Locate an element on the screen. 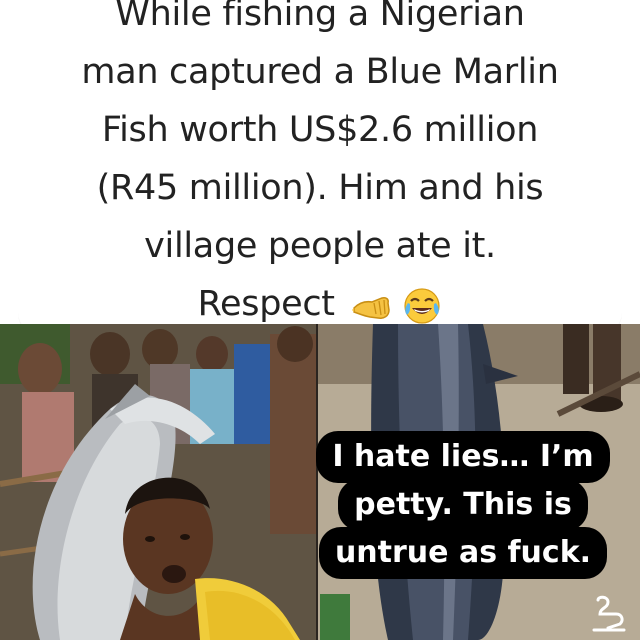 This screenshot has width=640, height=640. face-with-tears-of-joy-emoji is located at coordinates (422, 306).